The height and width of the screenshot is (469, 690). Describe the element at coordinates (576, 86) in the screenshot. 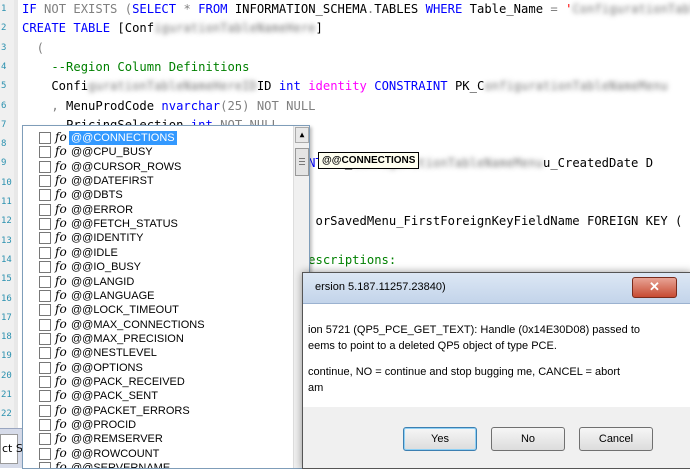

I see `code-token: onfigurationTableNameMenu` at that location.